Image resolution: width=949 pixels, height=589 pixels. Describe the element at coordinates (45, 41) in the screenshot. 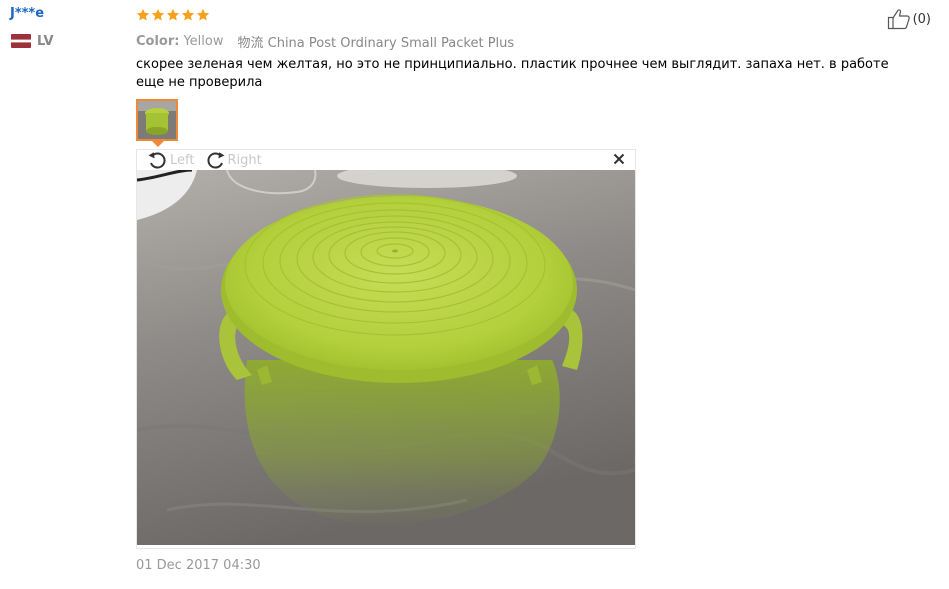

I see `country-code: LV` at that location.